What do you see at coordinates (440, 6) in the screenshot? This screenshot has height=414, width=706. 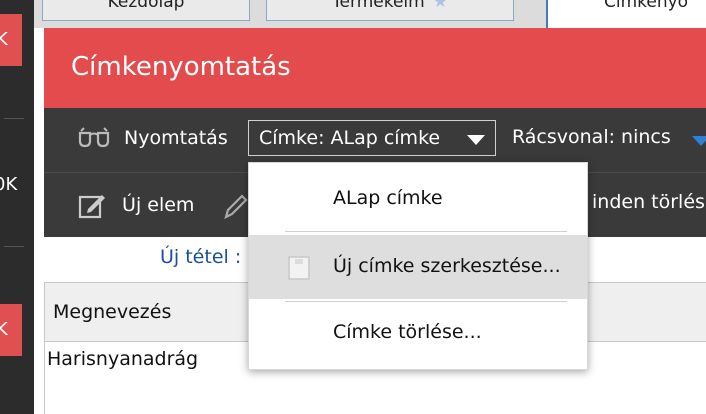 I see `star-icon: ★` at bounding box center [440, 6].